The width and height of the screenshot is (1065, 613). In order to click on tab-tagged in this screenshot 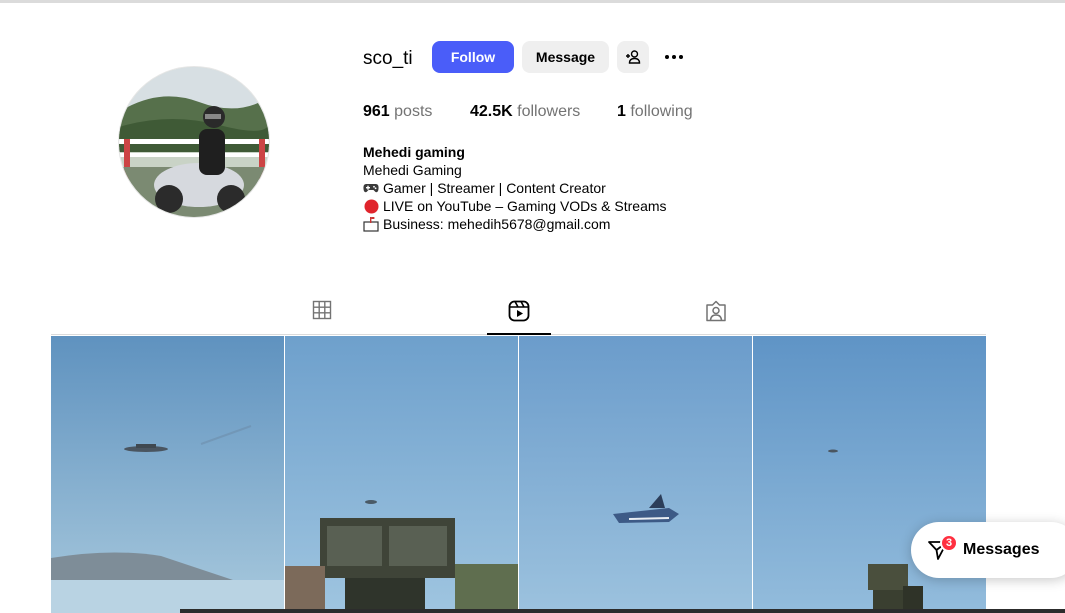, I will do `click(716, 317)`.